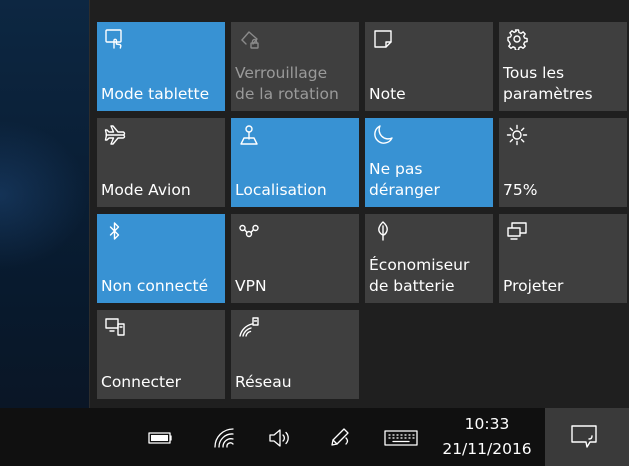  Describe the element at coordinates (387, 94) in the screenshot. I see `tile-label: Note` at that location.